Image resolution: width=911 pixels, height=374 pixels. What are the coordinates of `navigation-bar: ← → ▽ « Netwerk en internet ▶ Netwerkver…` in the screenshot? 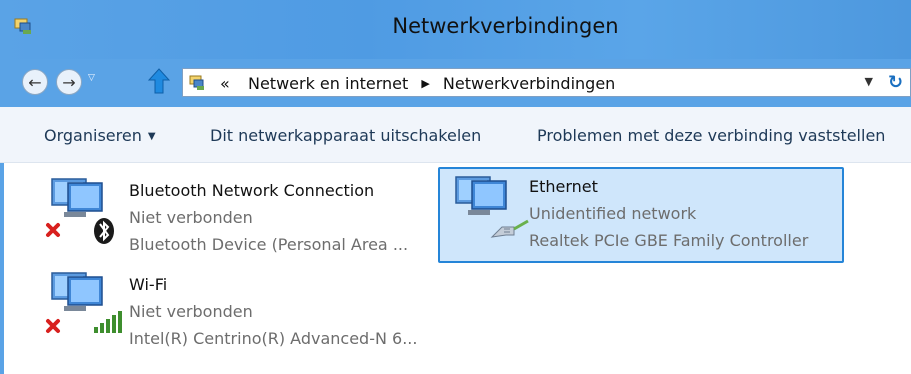 It's located at (455, 83).